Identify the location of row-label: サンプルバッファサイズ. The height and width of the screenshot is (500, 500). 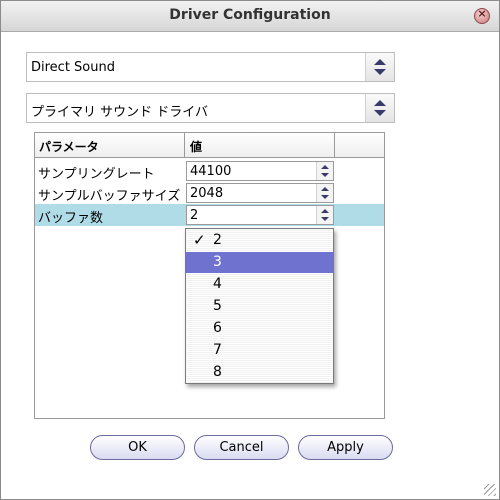
(109, 196).